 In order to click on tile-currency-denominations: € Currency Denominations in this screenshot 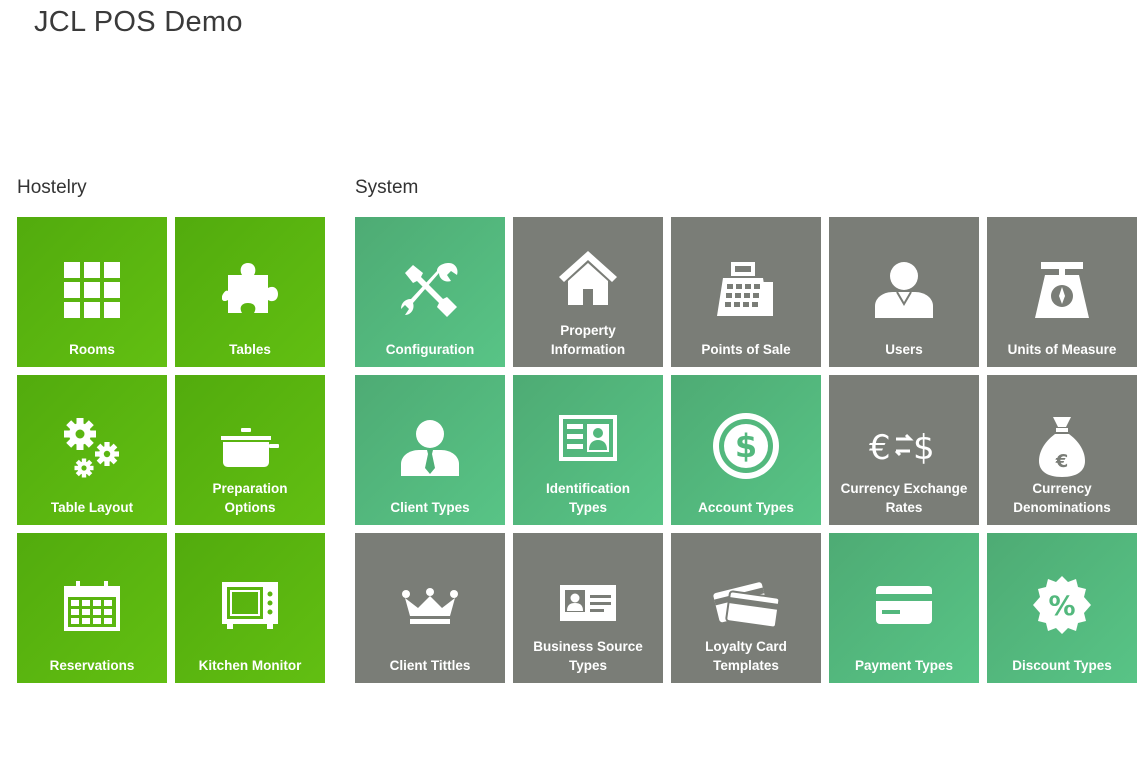, I will do `click(1062, 450)`.